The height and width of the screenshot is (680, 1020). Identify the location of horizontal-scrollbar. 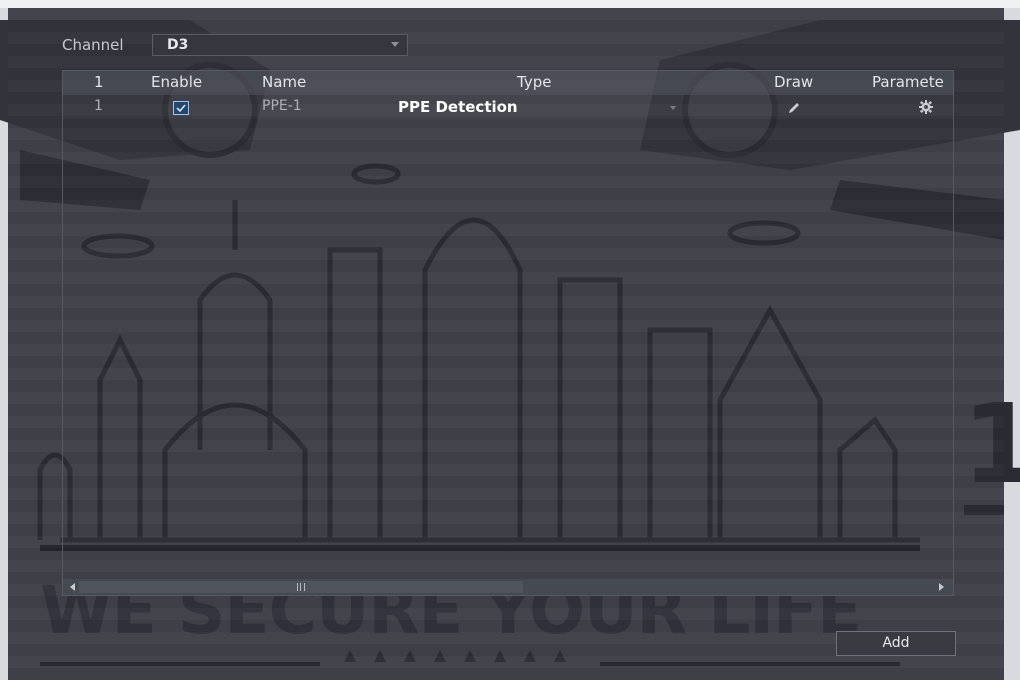
(508, 587).